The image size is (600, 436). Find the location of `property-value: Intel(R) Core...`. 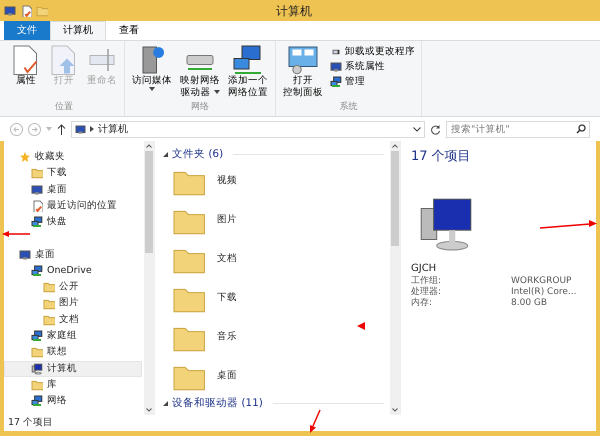

property-value: Intel(R) Core... is located at coordinates (543, 292).